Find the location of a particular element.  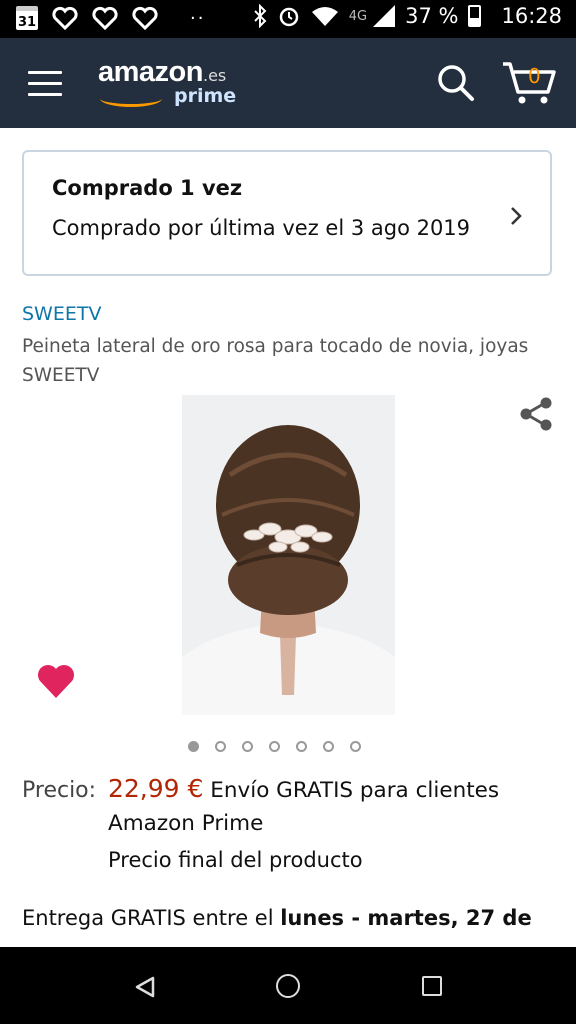

app-header: amazon.es prime 0 is located at coordinates (288, 83).